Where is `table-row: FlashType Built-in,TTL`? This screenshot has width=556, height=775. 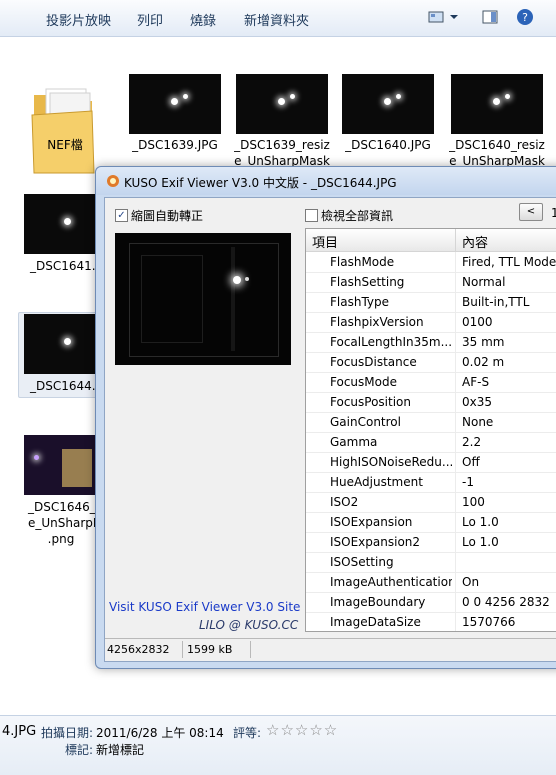
table-row: FlashType Built-in,TTL is located at coordinates (431, 302).